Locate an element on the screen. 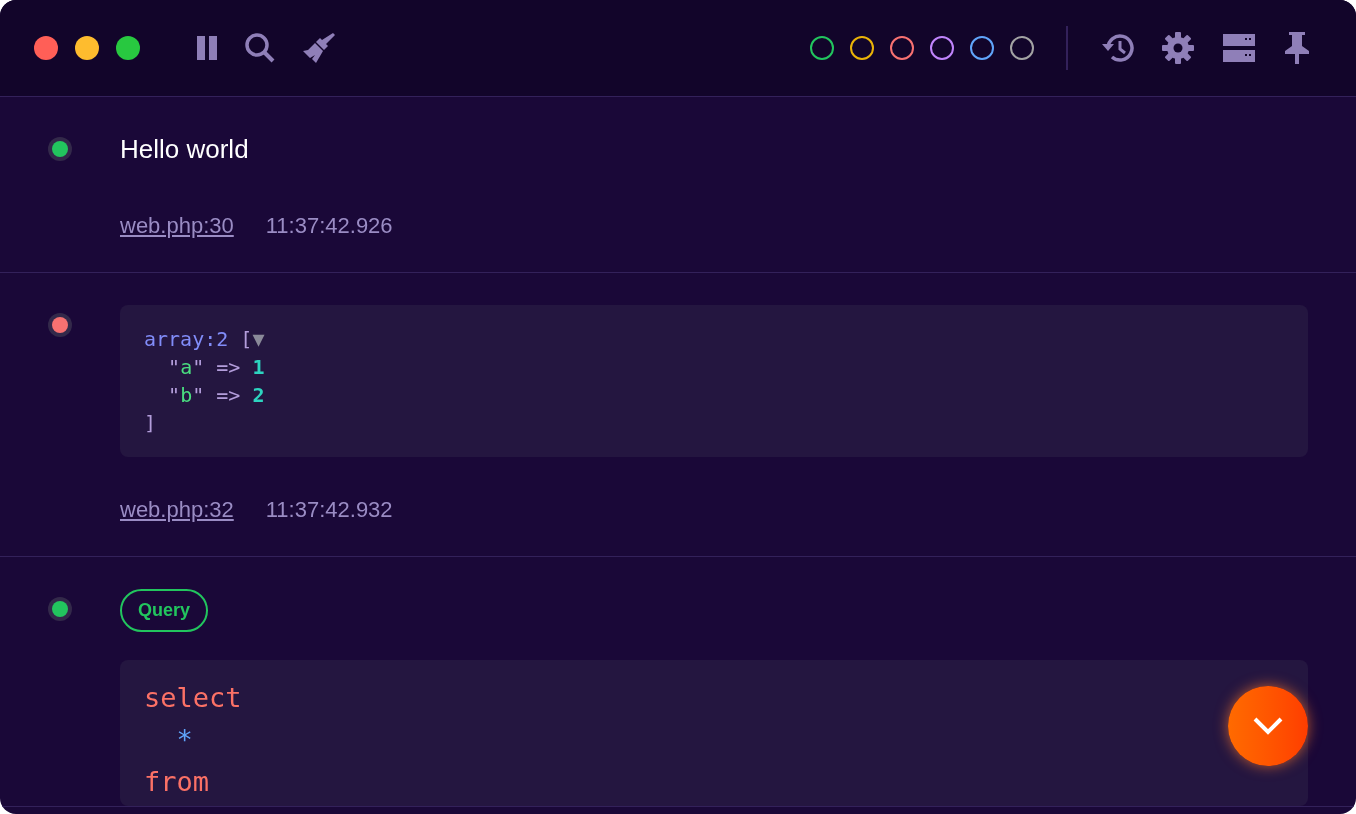 The width and height of the screenshot is (1356, 814). code-line: select is located at coordinates (193, 698).